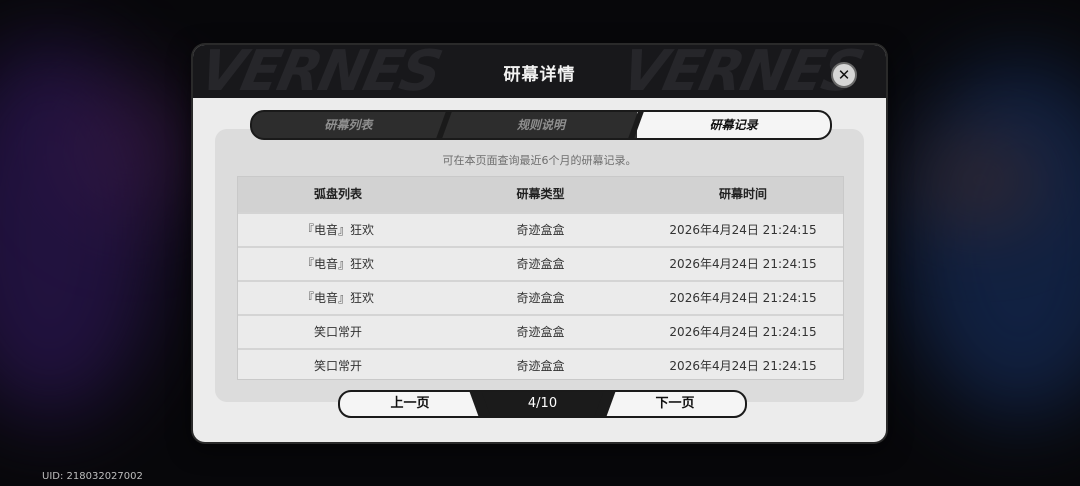 Image resolution: width=1080 pixels, height=486 pixels. I want to click on tab-rules: 规则说明, so click(541, 125).